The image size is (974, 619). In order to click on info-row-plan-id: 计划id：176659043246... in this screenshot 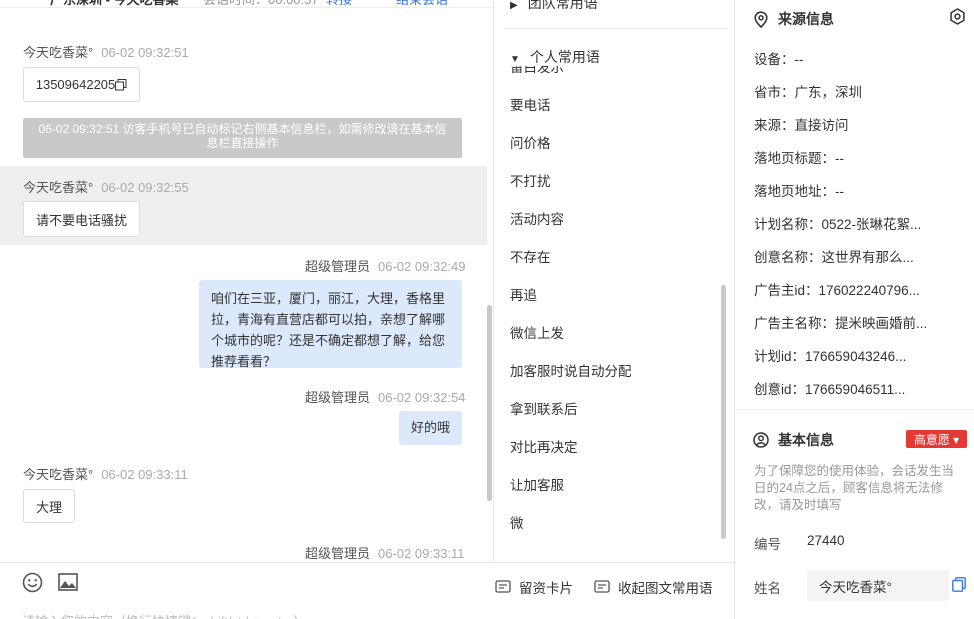, I will do `click(830, 355)`.